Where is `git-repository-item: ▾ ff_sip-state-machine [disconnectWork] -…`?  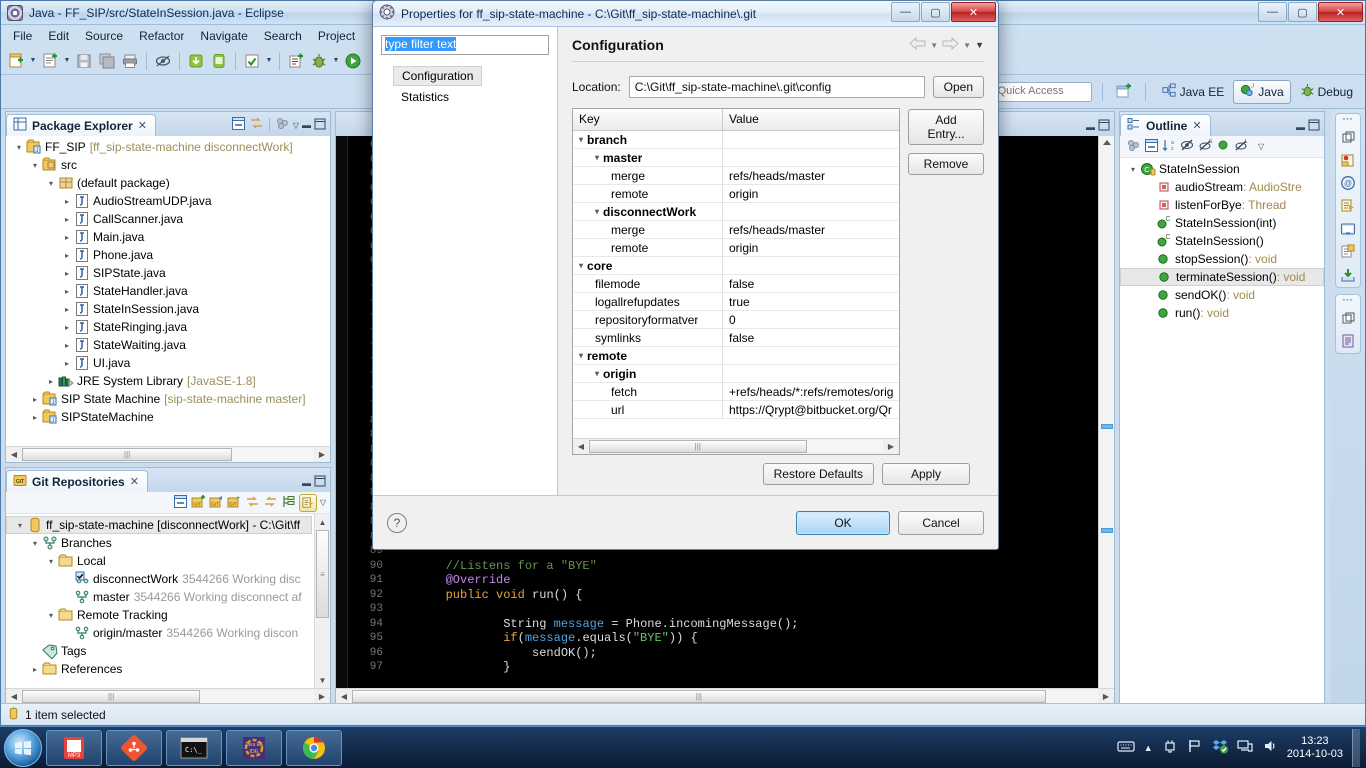
git-repository-item: ▾ ff_sip-state-machine [disconnectWork] -… is located at coordinates (159, 525).